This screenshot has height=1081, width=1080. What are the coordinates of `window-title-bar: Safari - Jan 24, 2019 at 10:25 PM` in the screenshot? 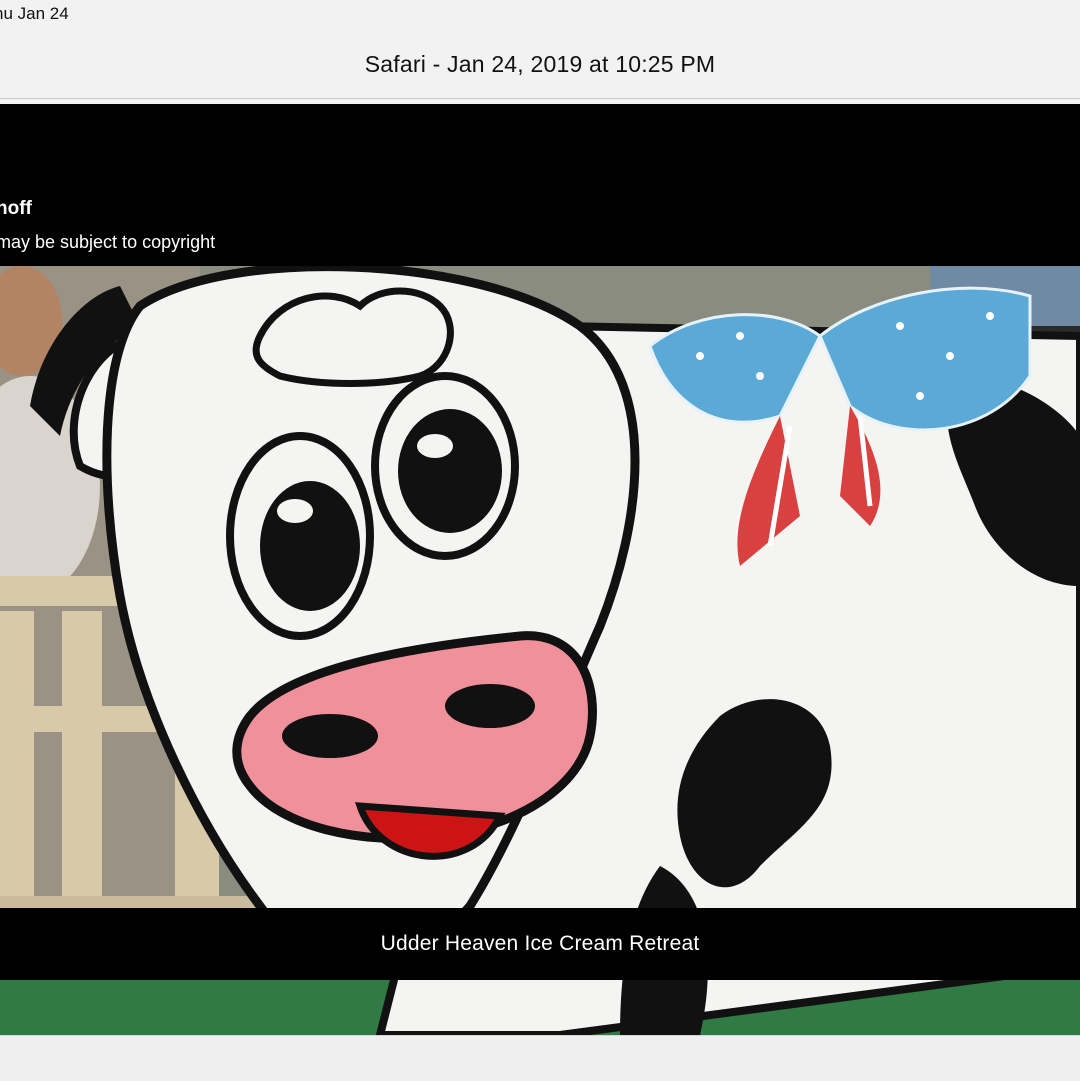 It's located at (540, 64).